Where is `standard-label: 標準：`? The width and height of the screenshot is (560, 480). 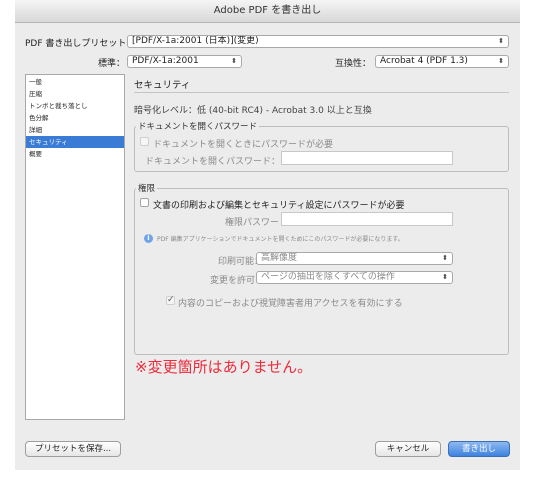 standard-label: 標準： is located at coordinates (112, 64).